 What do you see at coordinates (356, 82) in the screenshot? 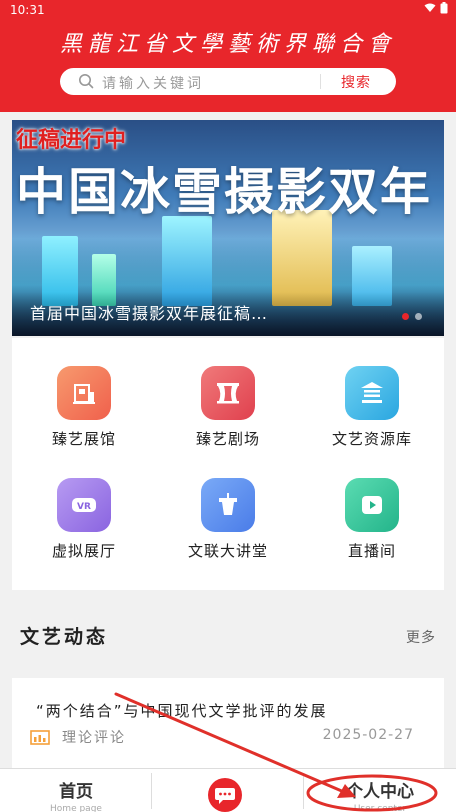
I see `search-button: 搜索` at bounding box center [356, 82].